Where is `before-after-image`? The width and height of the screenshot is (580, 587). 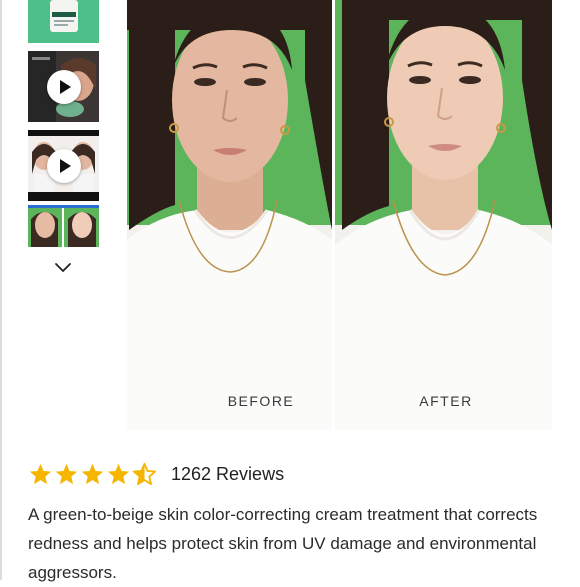
before-after-image is located at coordinates (63, 226).